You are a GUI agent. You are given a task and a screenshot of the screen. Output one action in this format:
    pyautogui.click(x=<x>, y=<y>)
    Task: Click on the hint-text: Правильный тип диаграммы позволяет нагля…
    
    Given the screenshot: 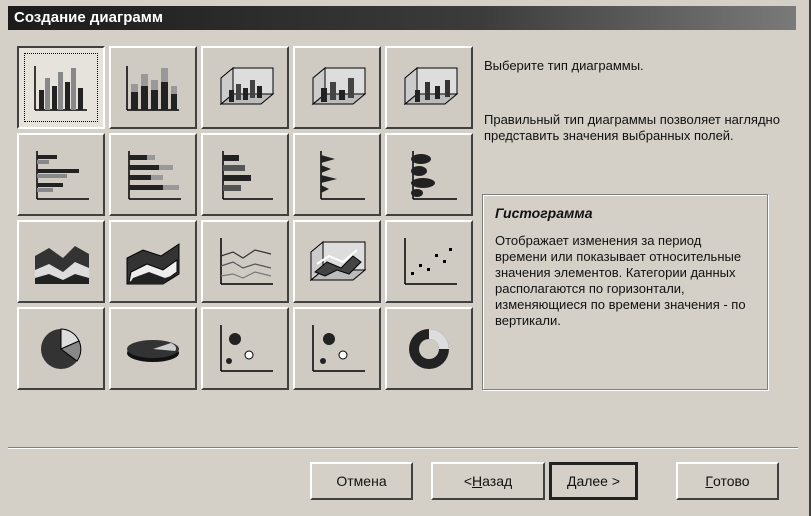 What is the action you would take?
    pyautogui.click(x=632, y=127)
    